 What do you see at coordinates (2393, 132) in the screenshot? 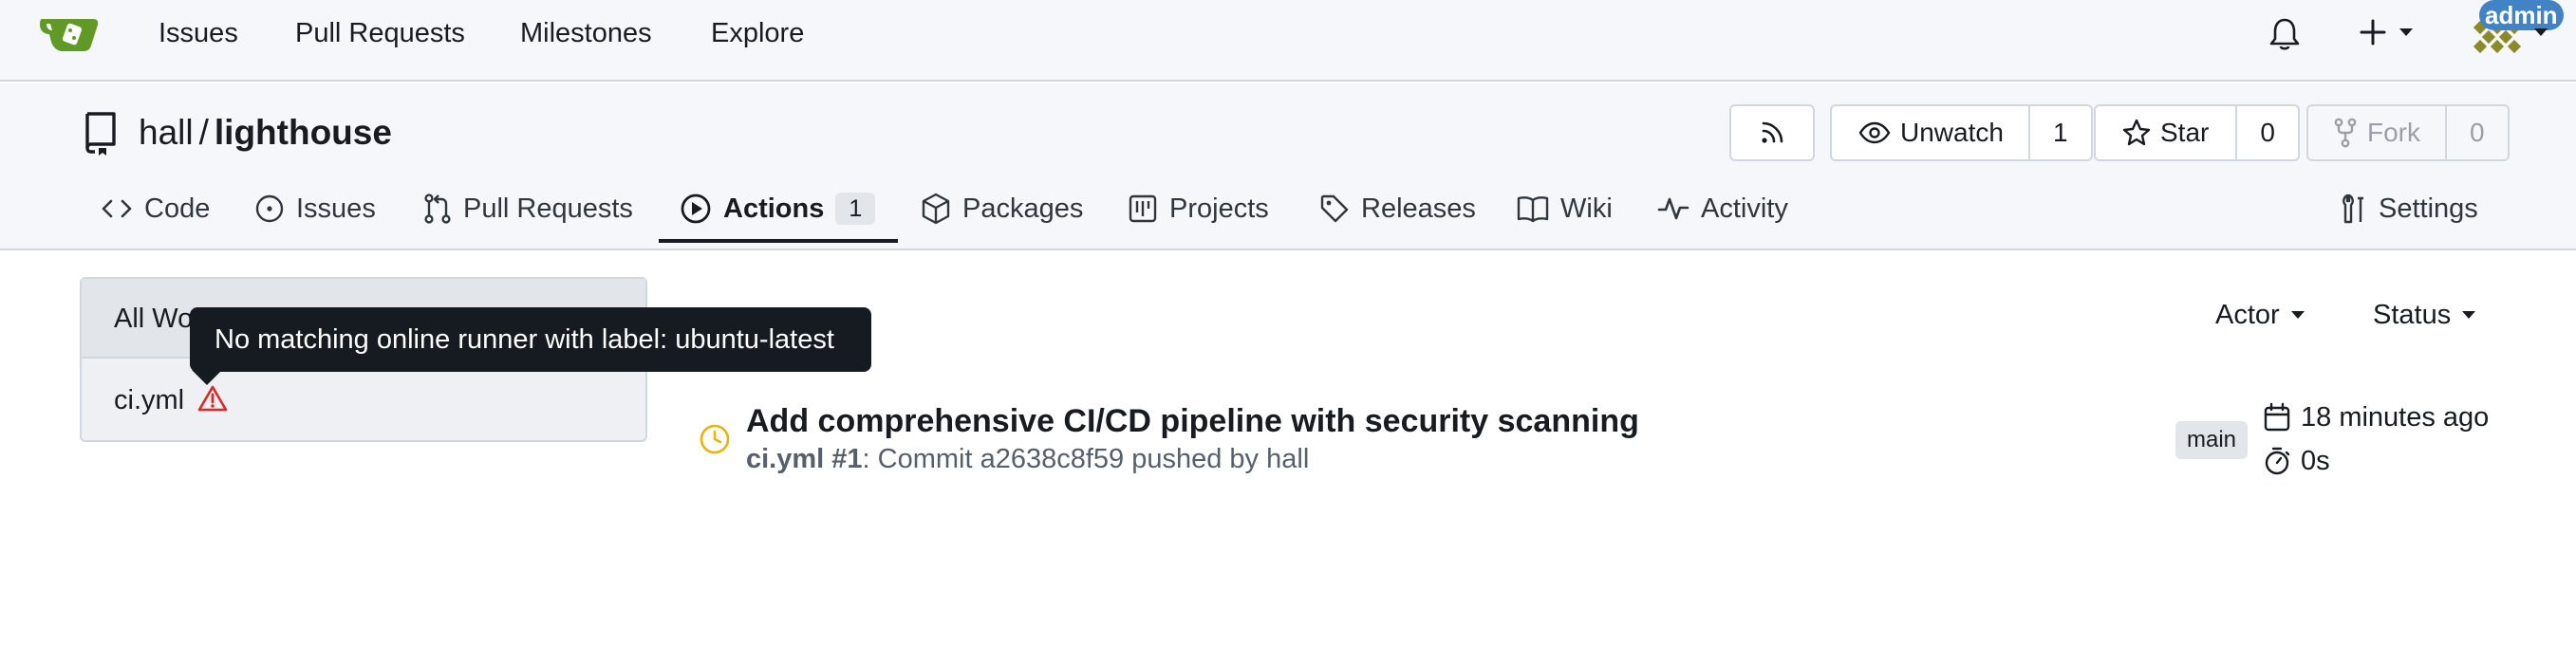
I see `fork-label: Fork` at bounding box center [2393, 132].